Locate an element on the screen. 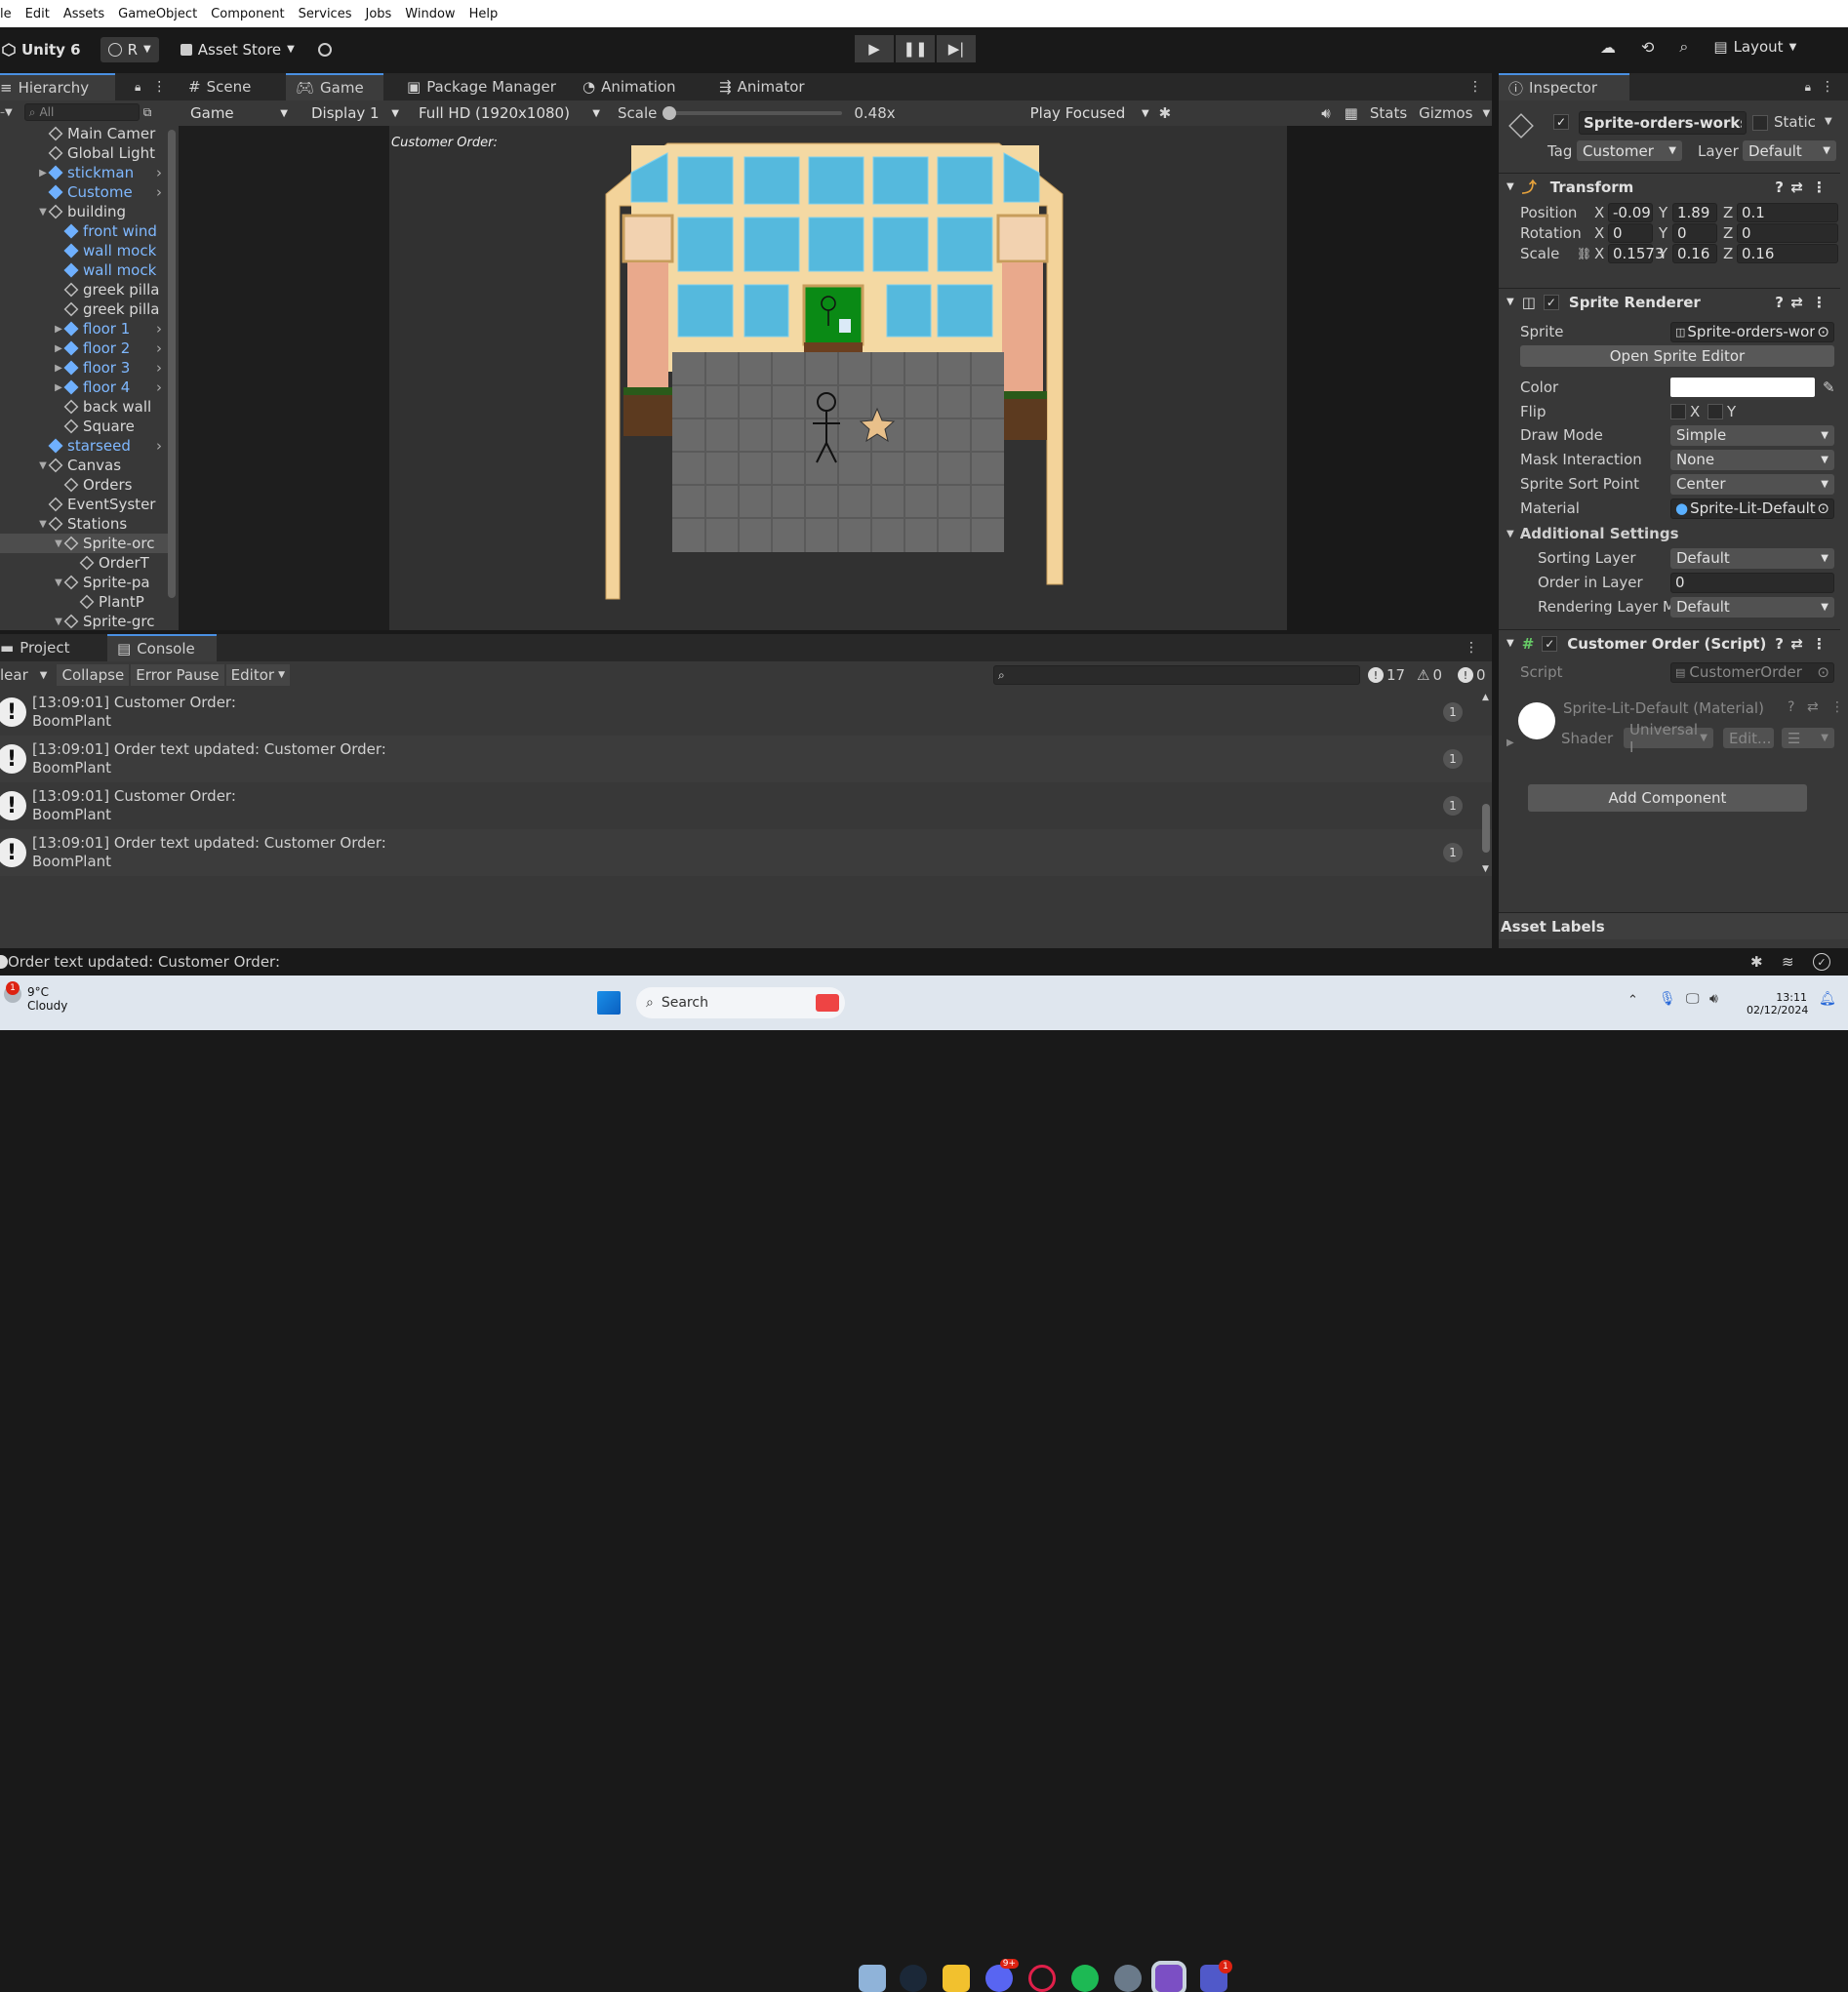 The height and width of the screenshot is (1992, 1848). teams-app-icon: 1 is located at coordinates (1216, 1976).